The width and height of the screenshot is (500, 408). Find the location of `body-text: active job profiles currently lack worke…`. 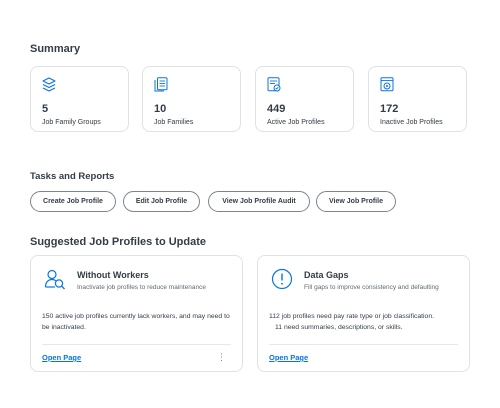

body-text: active job profiles currently lack worke… is located at coordinates (136, 322).